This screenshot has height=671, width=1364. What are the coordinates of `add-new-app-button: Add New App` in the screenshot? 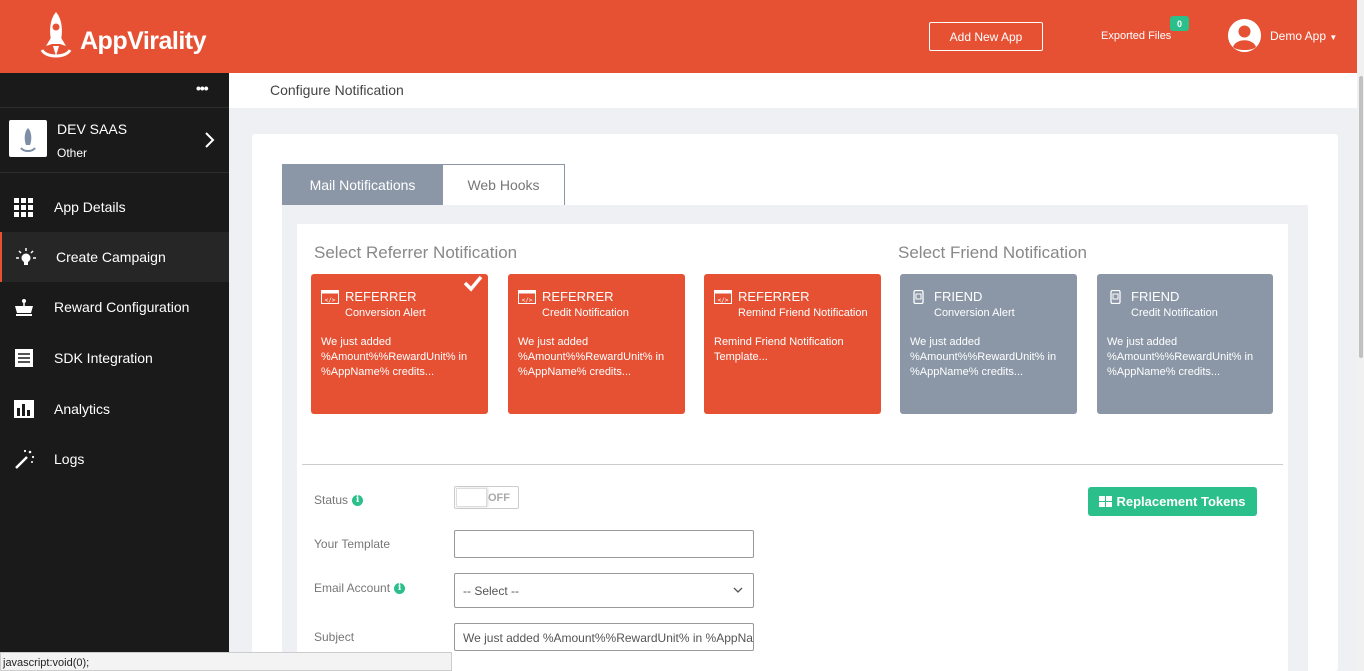 It's located at (986, 36).